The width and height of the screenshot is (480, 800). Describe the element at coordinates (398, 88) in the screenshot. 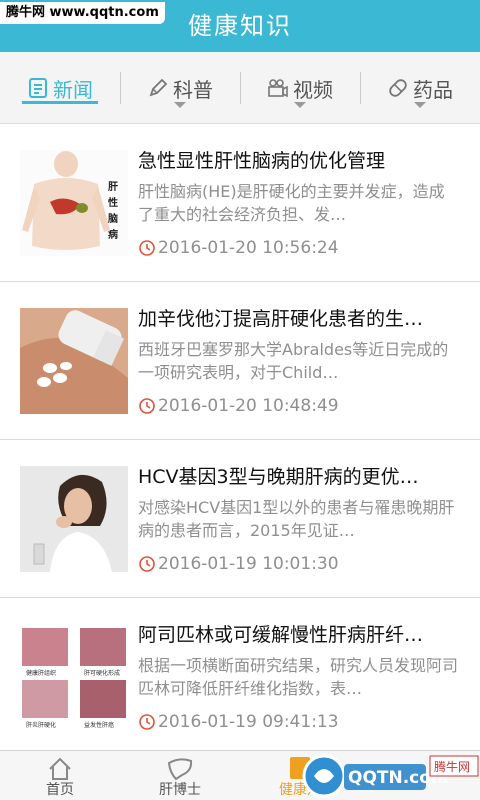

I see `pill-icon` at that location.